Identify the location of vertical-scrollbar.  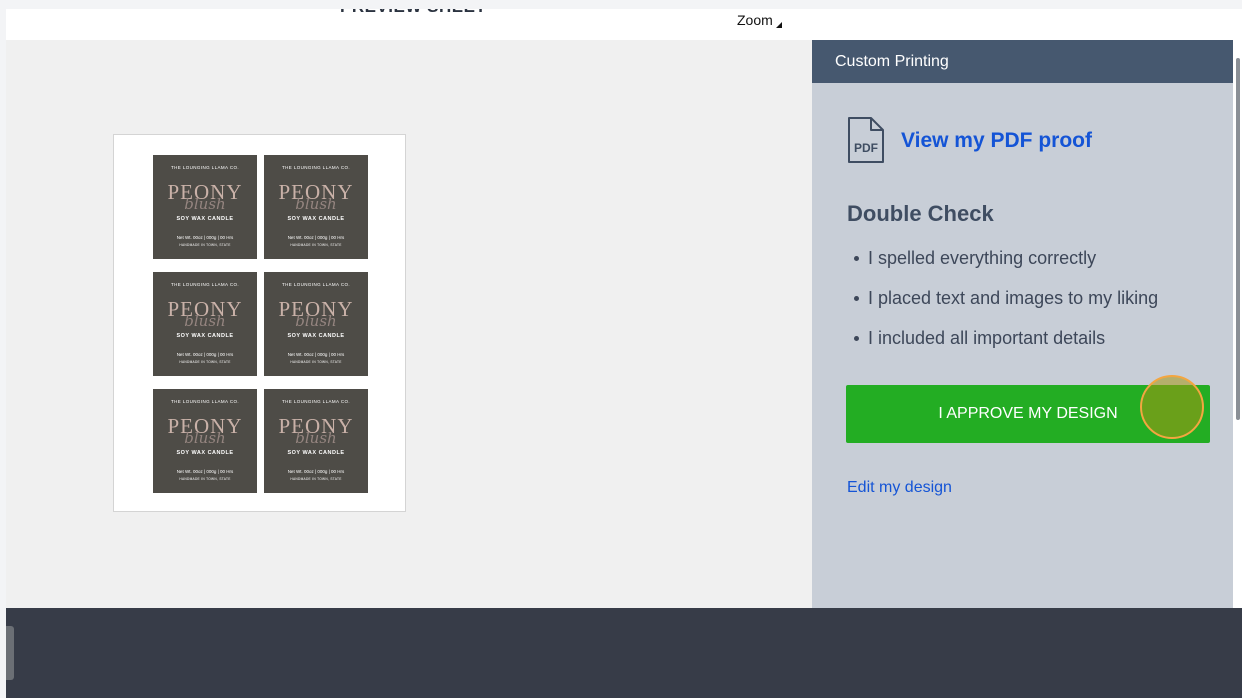
(1237, 324).